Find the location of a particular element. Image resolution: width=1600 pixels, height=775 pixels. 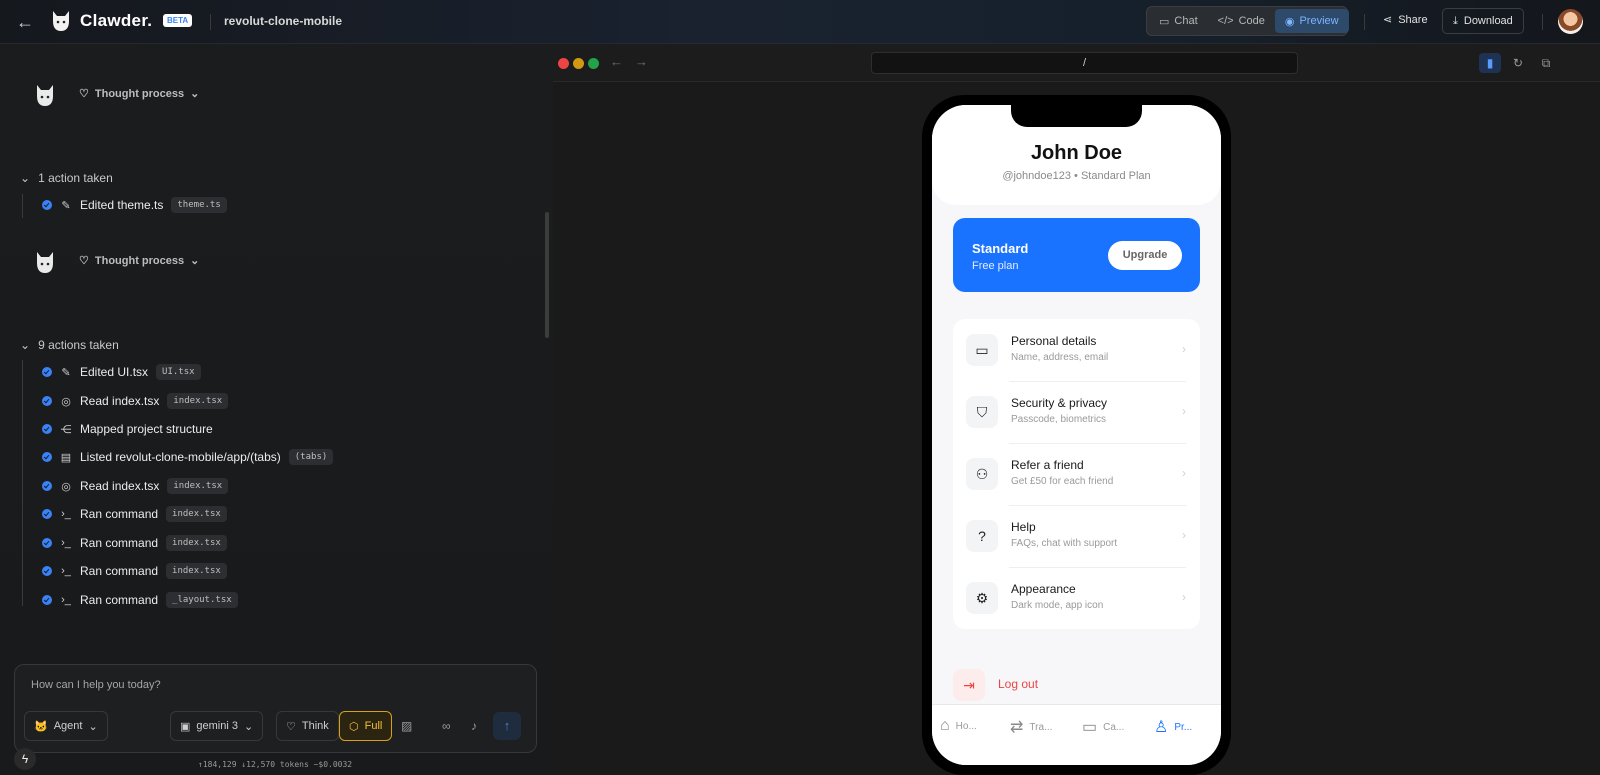

url-bar: / is located at coordinates (1084, 63).